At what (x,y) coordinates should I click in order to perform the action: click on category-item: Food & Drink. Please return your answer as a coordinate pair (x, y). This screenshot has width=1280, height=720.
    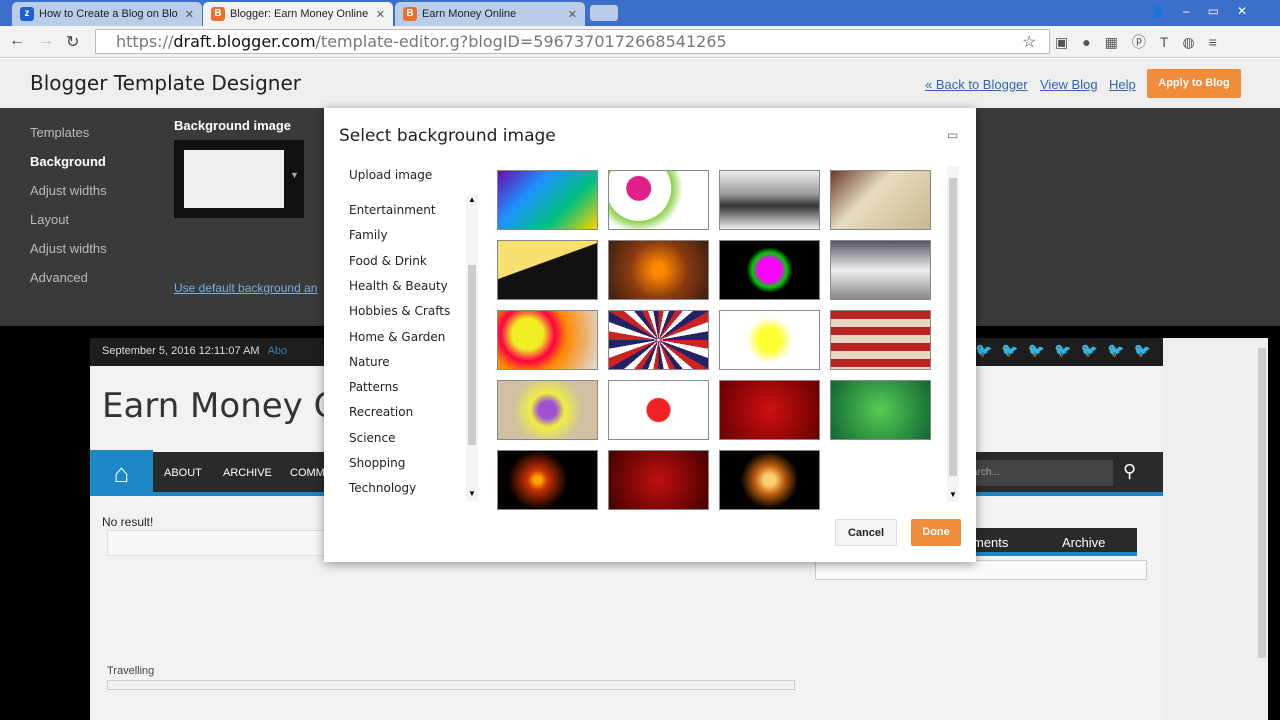
    Looking at the image, I should click on (388, 261).